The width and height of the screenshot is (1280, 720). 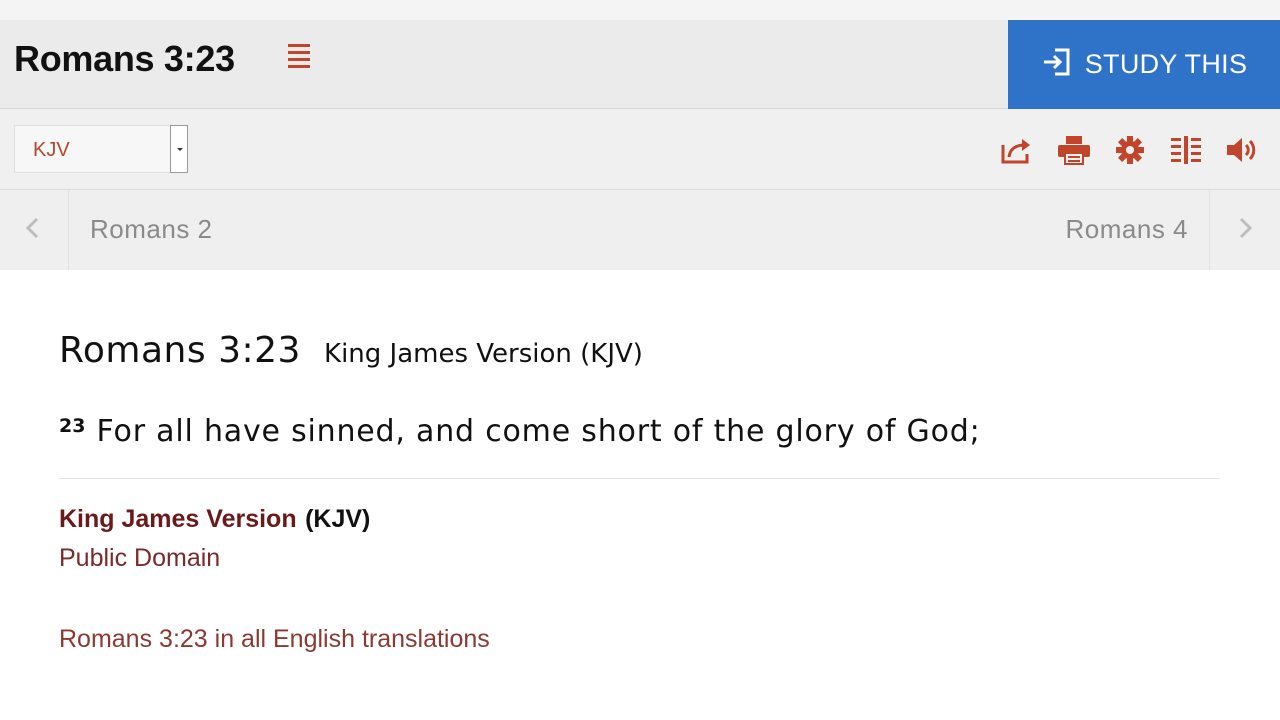 I want to click on next-chapter-arrow, so click(x=1244, y=230).